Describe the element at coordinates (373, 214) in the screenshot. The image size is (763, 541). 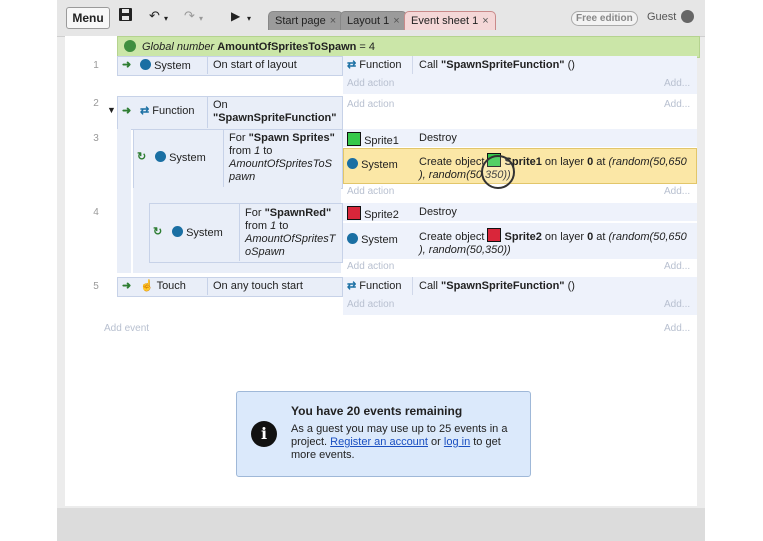
I see `event-4-action-1-object: Sprite2` at that location.